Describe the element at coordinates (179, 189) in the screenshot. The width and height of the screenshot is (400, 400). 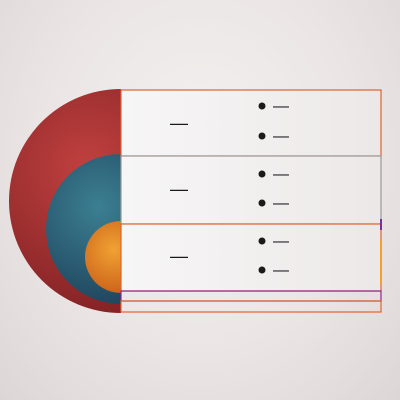
I see `middle-layer-label: —` at that location.